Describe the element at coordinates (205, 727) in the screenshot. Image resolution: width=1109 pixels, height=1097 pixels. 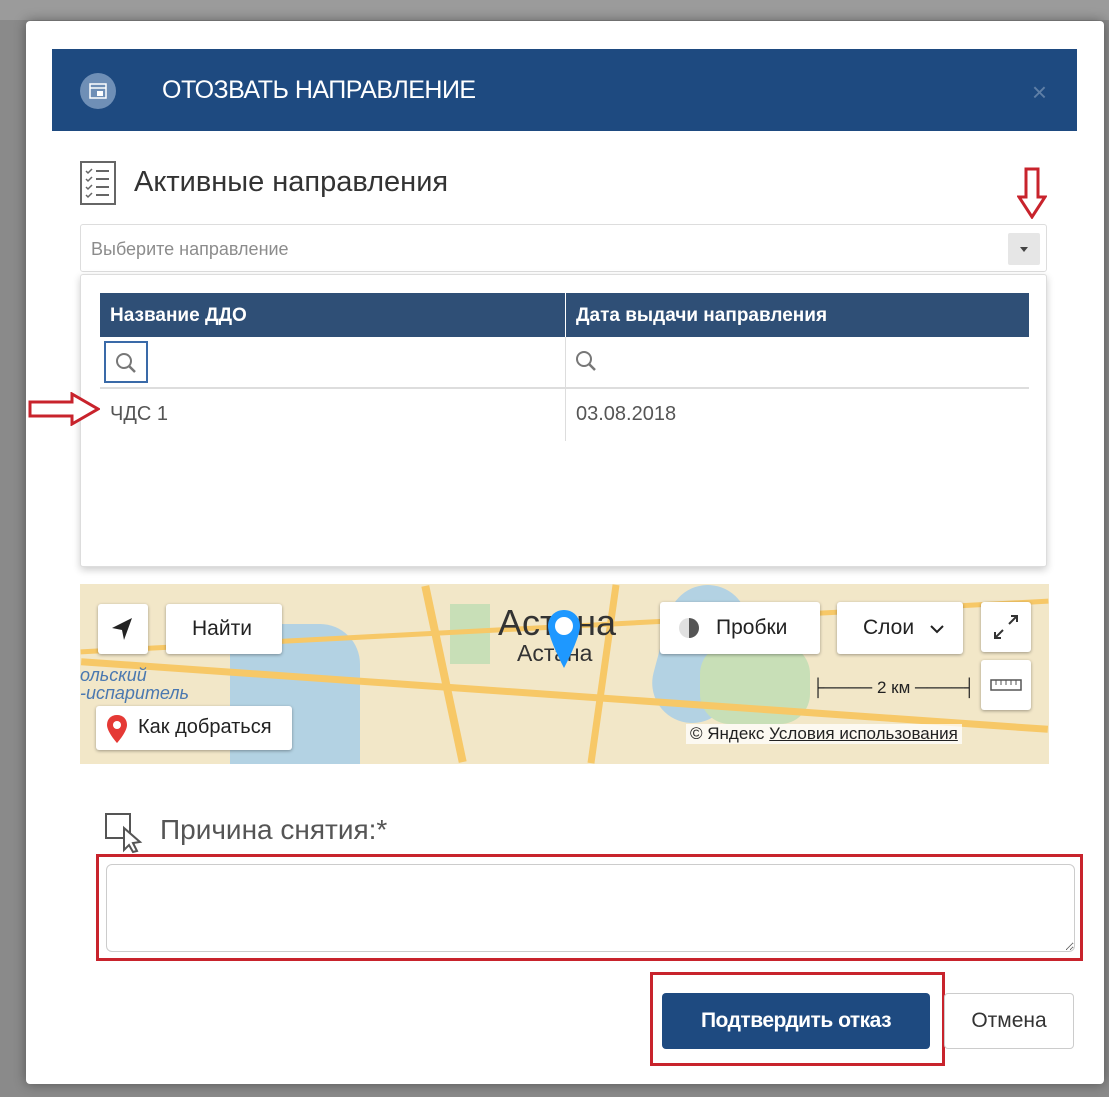
I see `route-label: Как добраться` at that location.